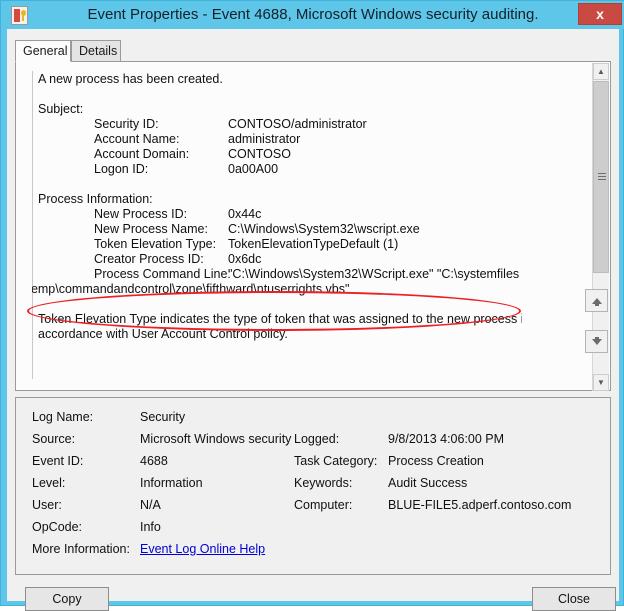 Image resolution: width=624 pixels, height=611 pixels. I want to click on field-label-creator-process-id: Creator Process ID:, so click(149, 259).